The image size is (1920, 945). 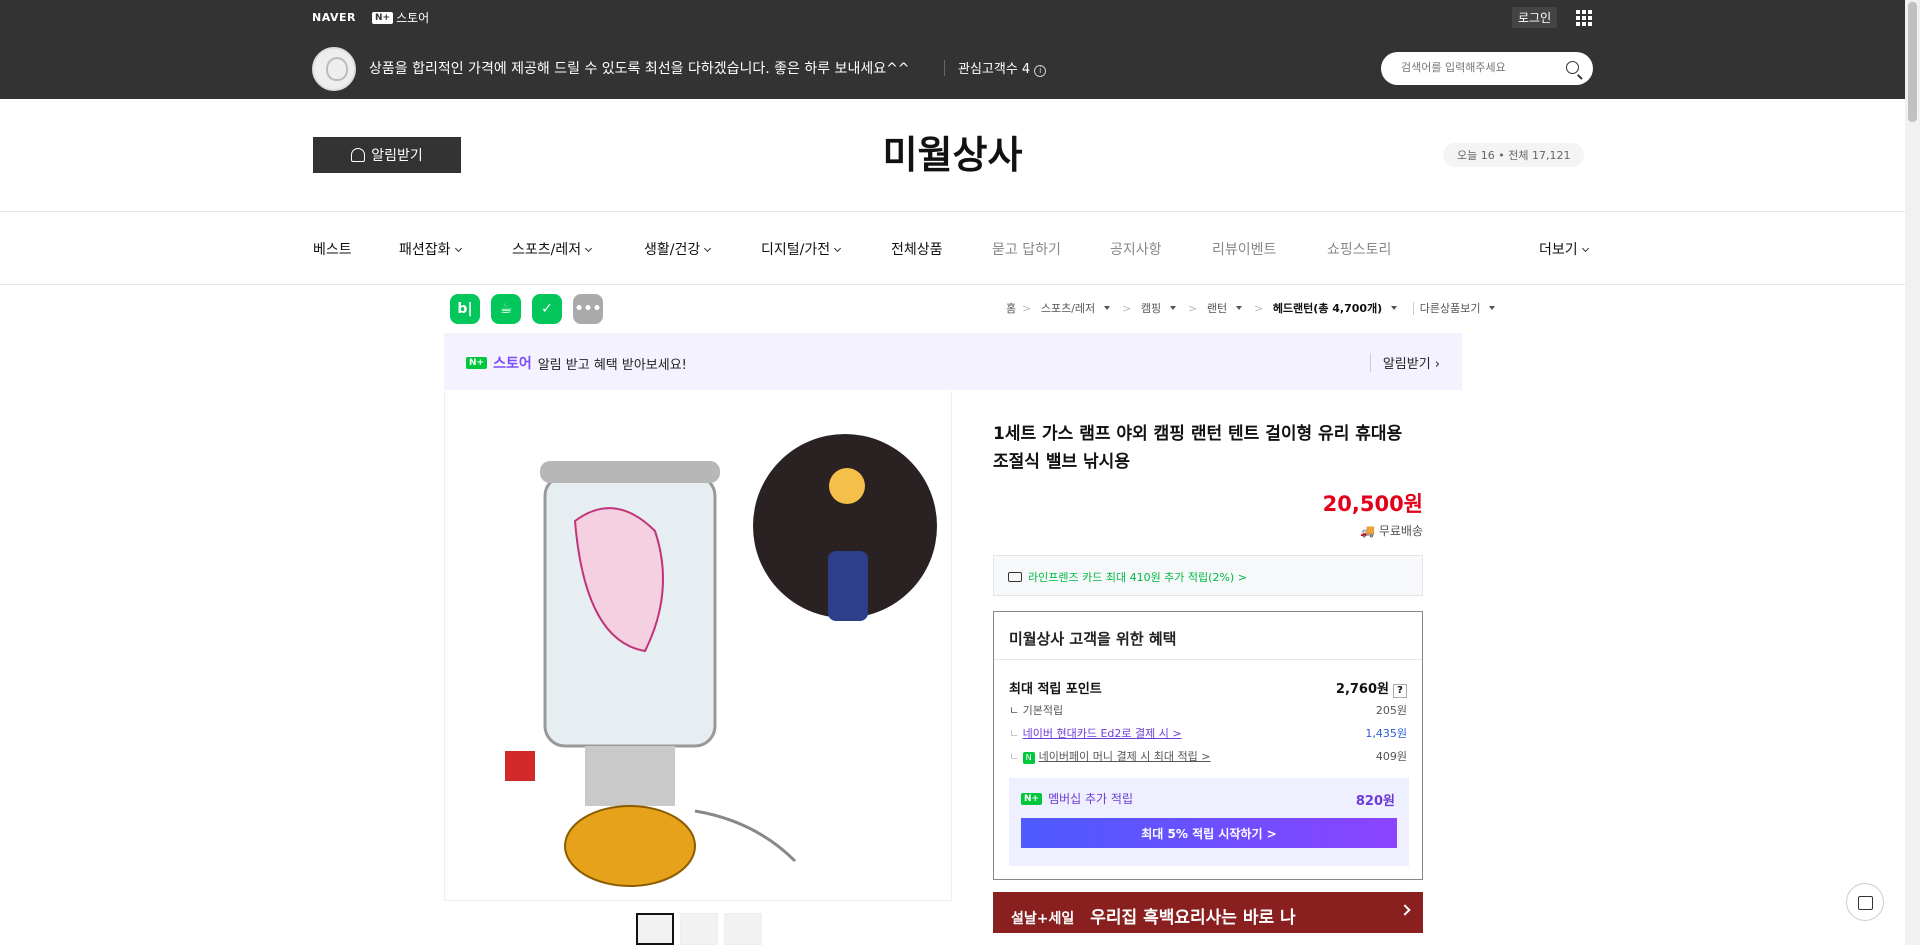 I want to click on max-point-row: 최대 적립 포인트 2,760원?, so click(x=1208, y=688).